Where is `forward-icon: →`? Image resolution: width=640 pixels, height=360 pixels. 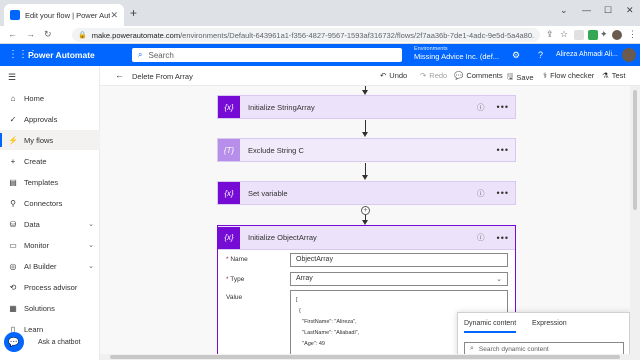 forward-icon: → is located at coordinates (30, 34).